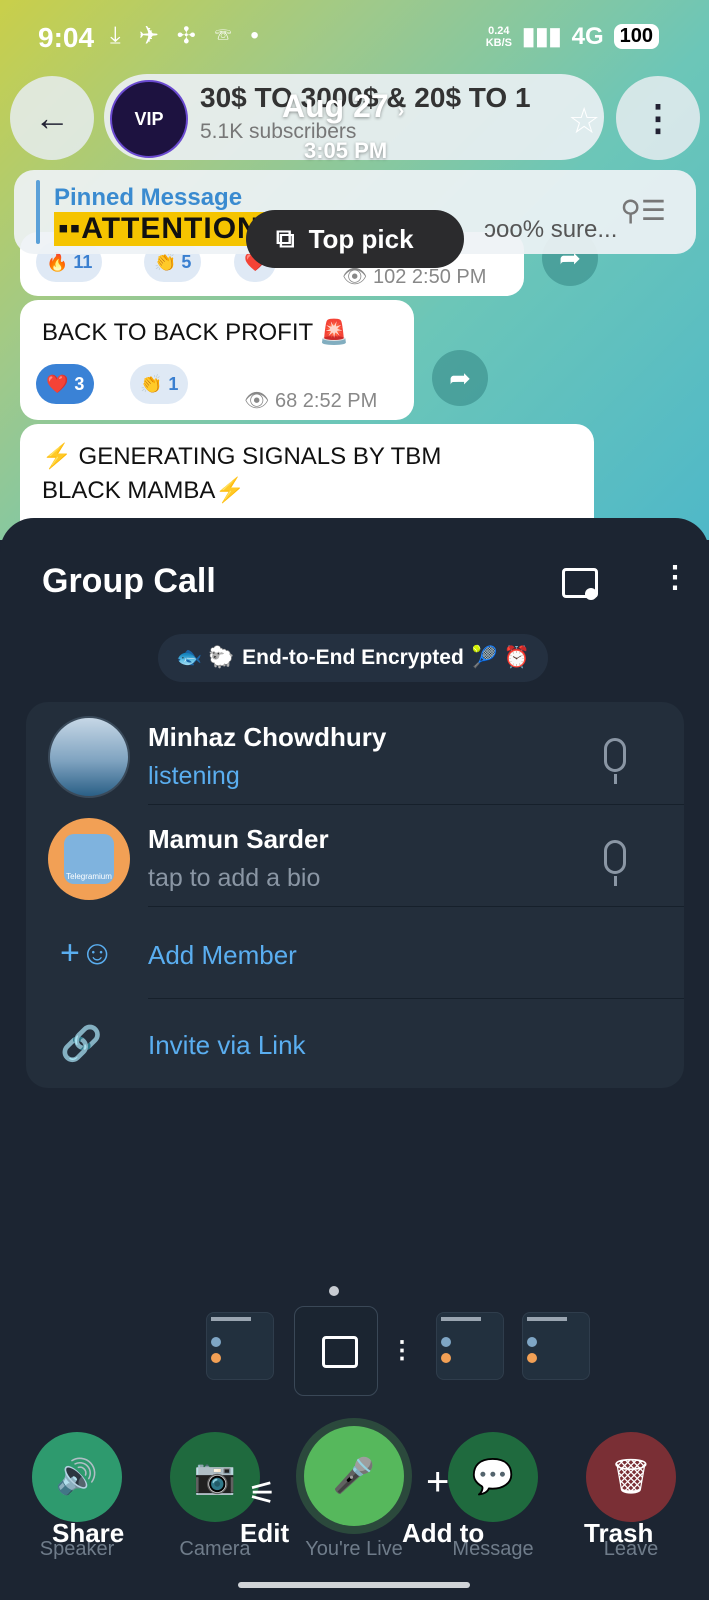 The width and height of the screenshot is (709, 1600). I want to click on mic-icon: 🎤, so click(354, 1476).